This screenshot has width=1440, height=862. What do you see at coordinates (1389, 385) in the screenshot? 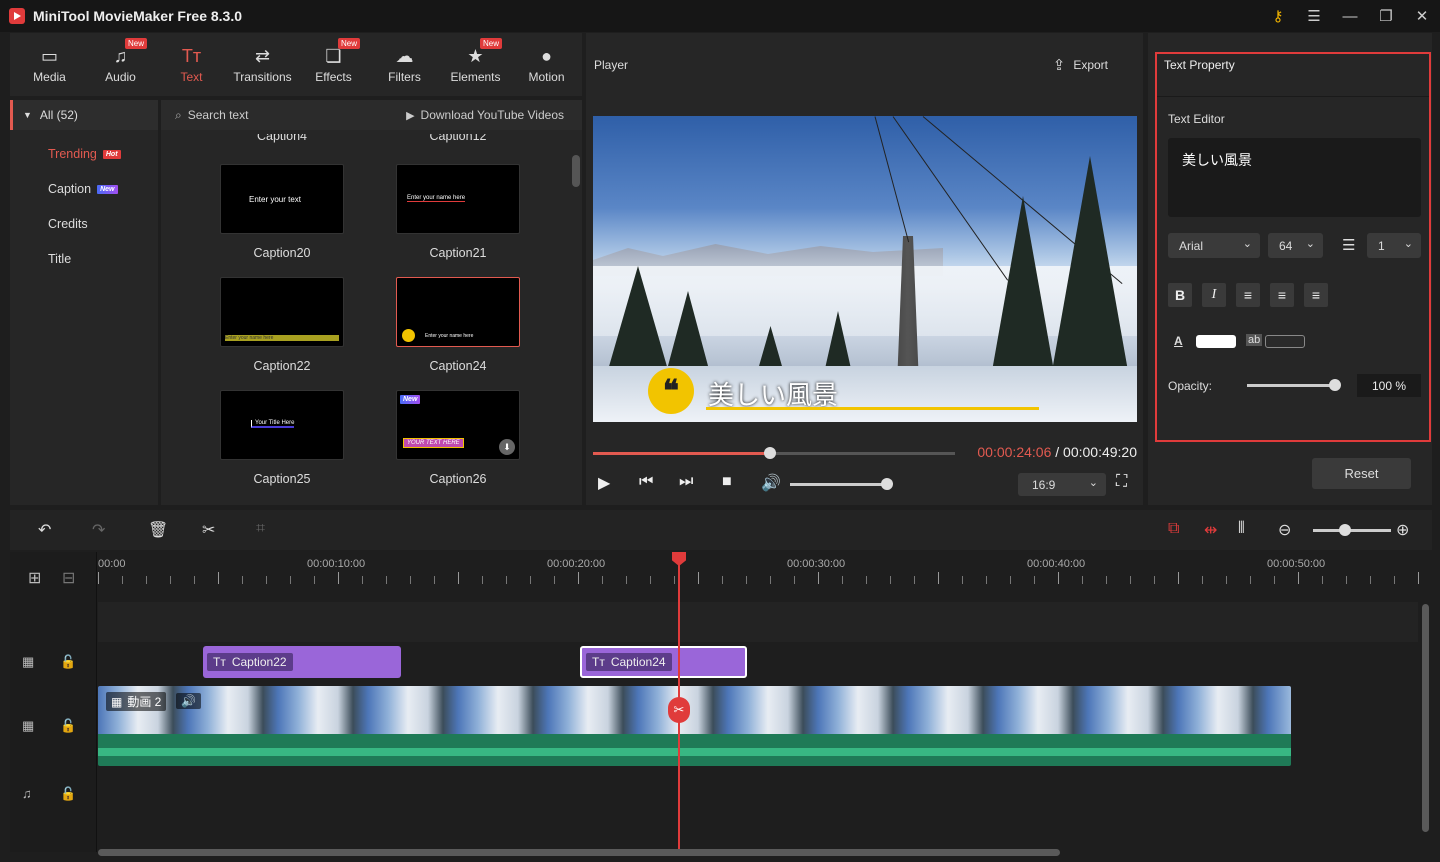
I see `opacity-value-input: 100 %` at bounding box center [1389, 385].